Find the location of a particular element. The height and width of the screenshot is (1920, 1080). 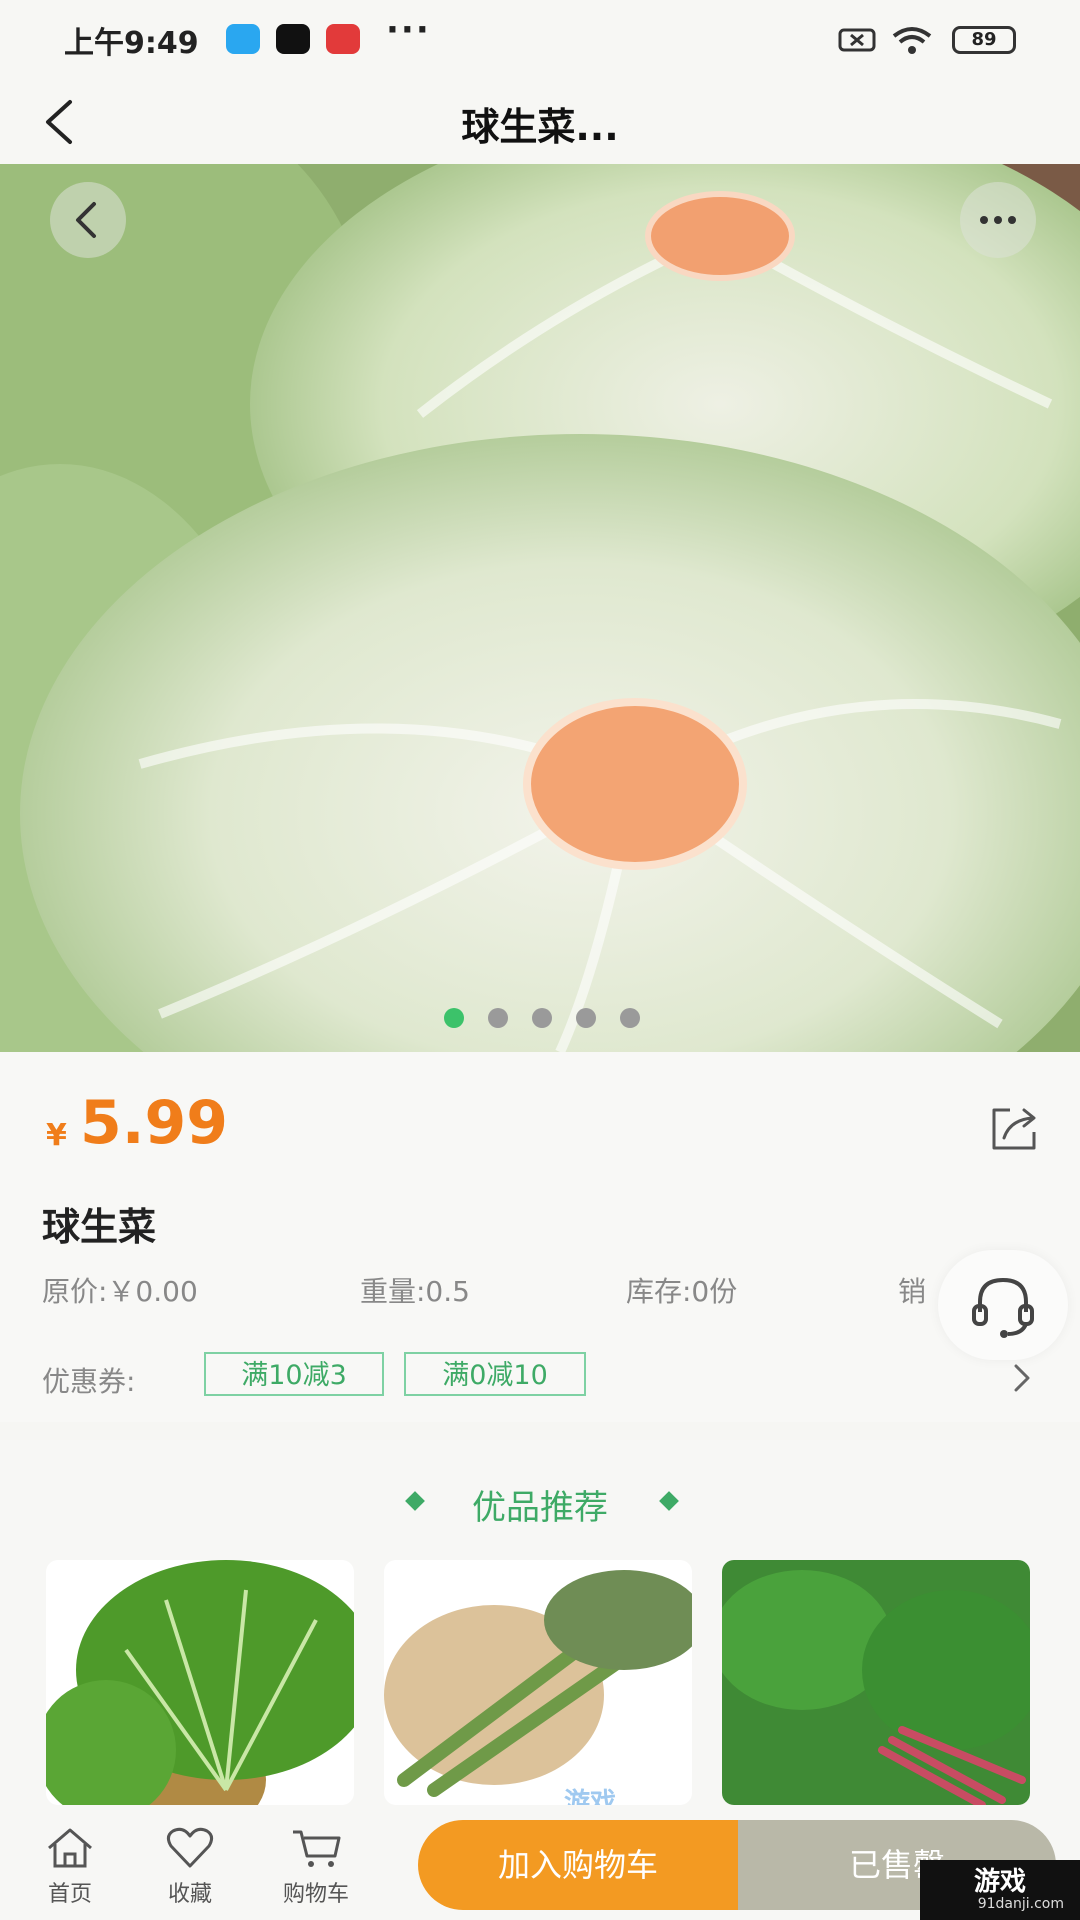

recommend-item-chicory is located at coordinates (538, 1682).